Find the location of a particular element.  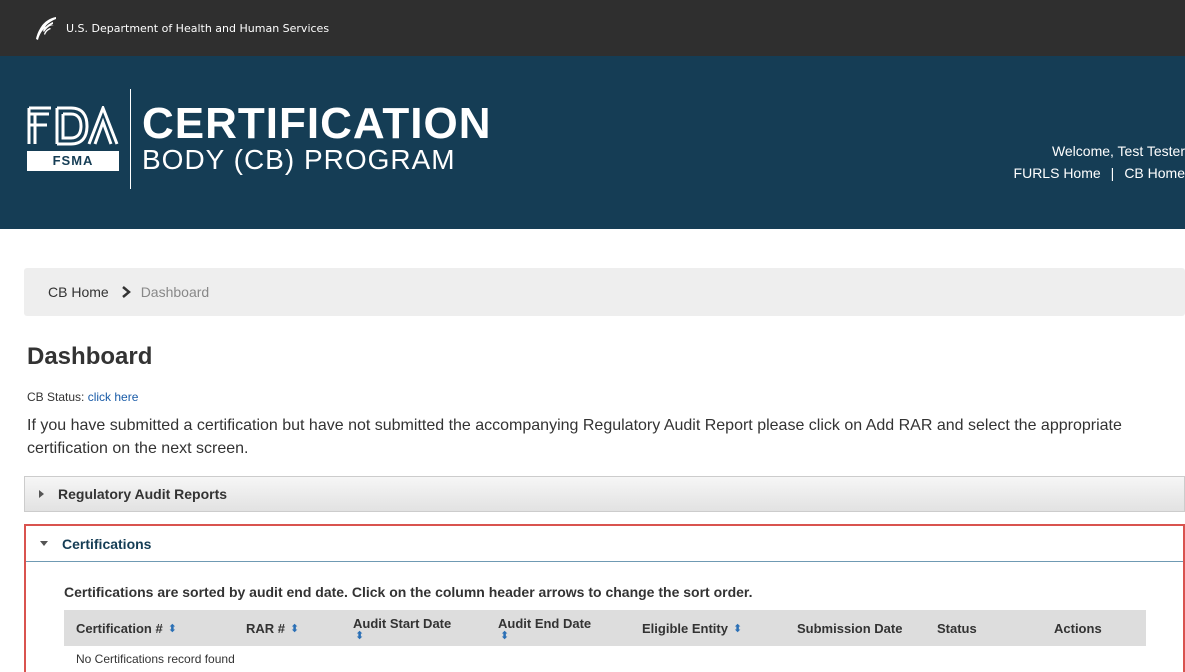

column-label: Audit End Date is located at coordinates (545, 623).